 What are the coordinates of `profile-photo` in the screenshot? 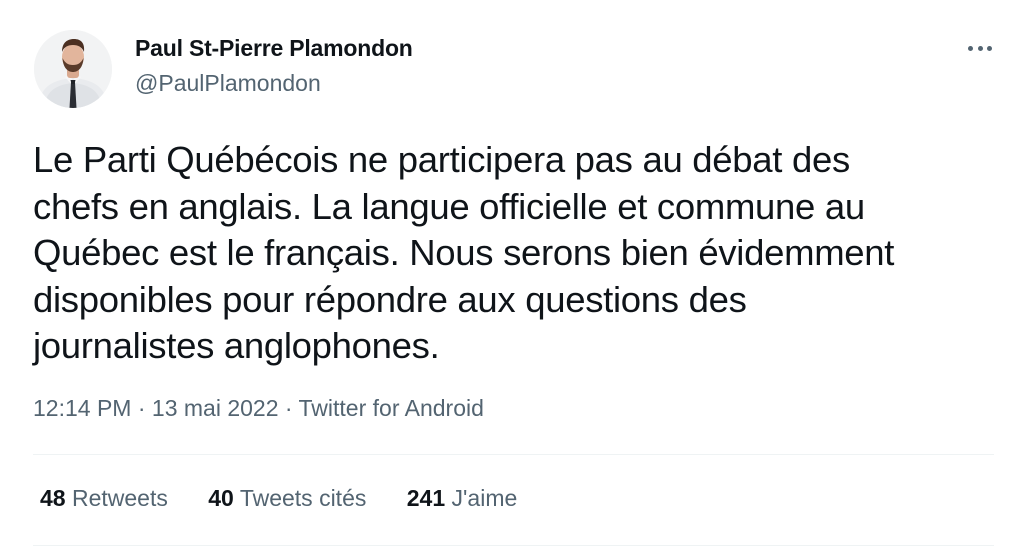 It's located at (73, 69).